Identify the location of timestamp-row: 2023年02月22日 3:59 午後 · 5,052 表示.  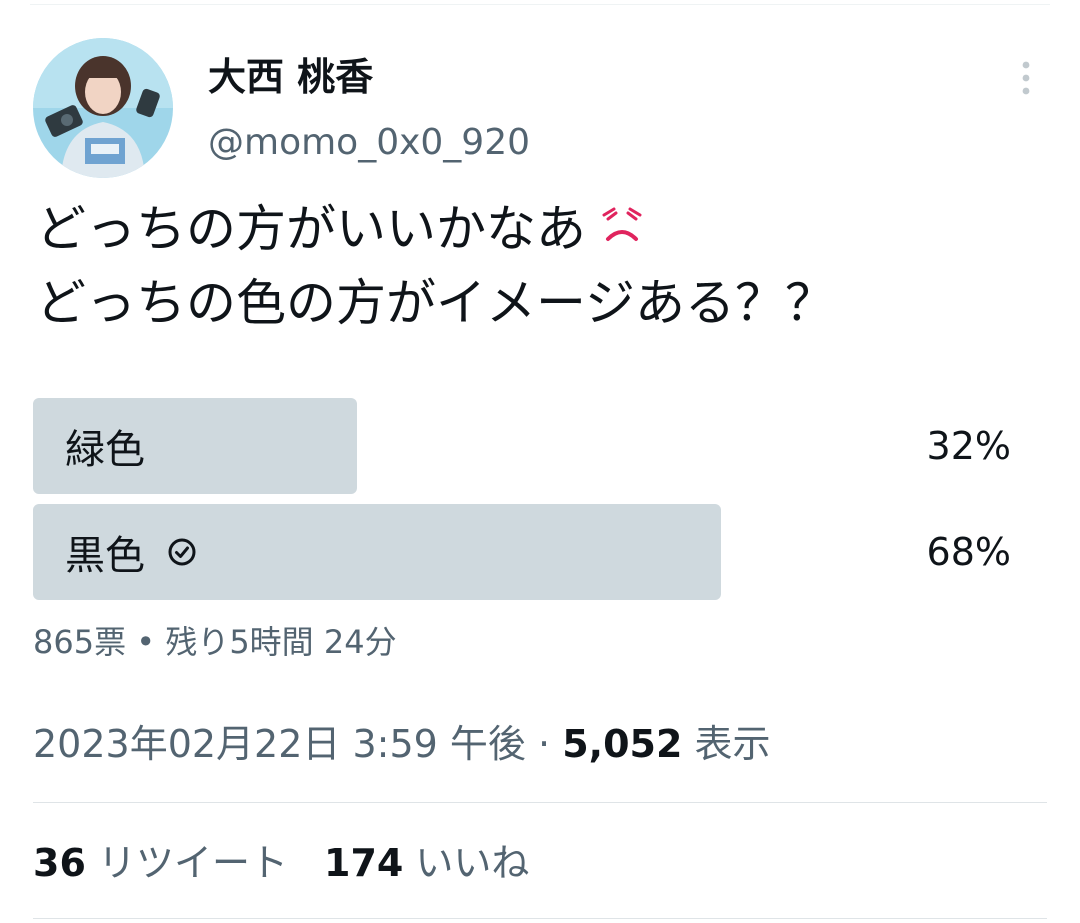
(402, 744).